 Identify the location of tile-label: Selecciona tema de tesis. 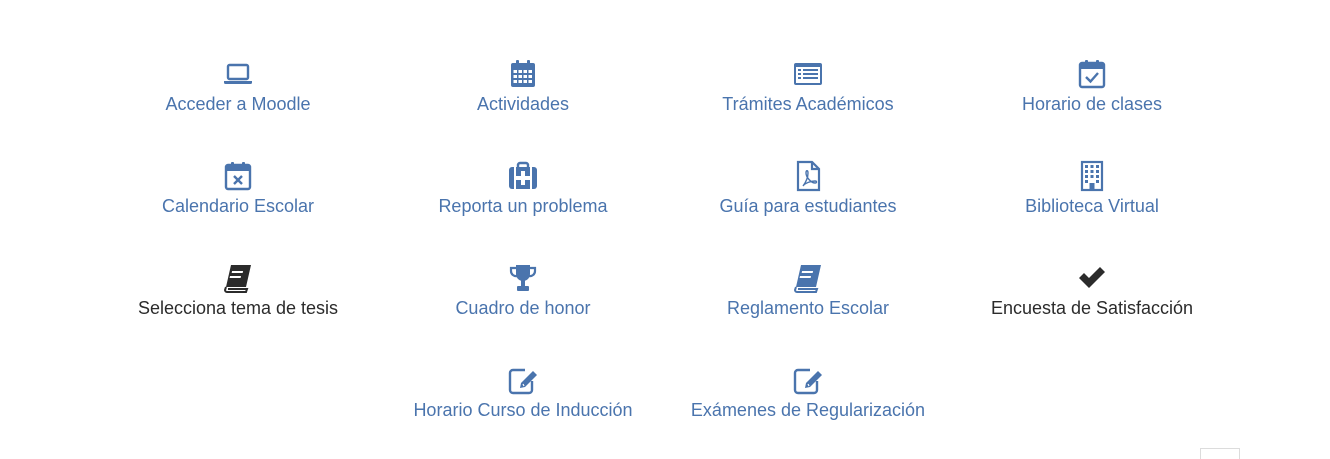
(238, 308).